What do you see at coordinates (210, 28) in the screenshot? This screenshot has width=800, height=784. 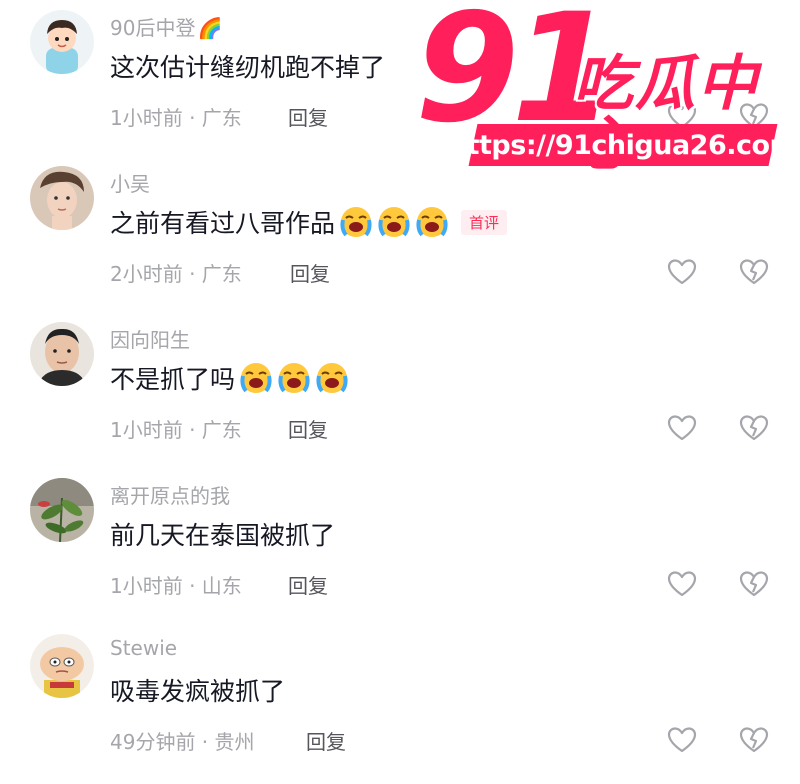 I see `rainbow-icon: 🌈` at bounding box center [210, 28].